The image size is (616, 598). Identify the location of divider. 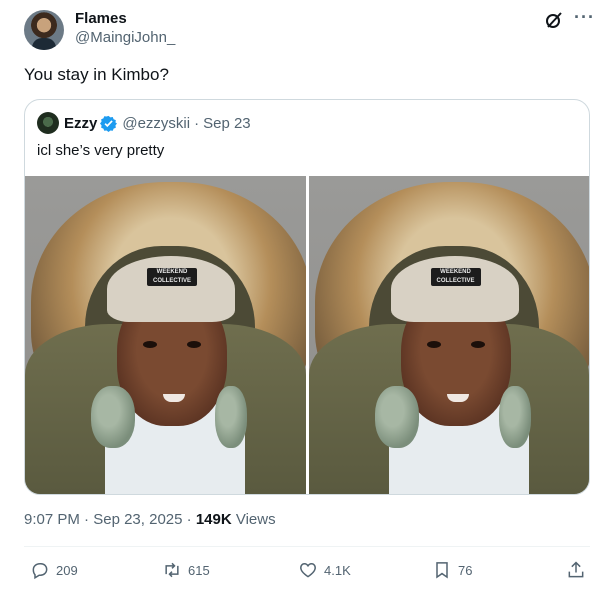
(307, 546).